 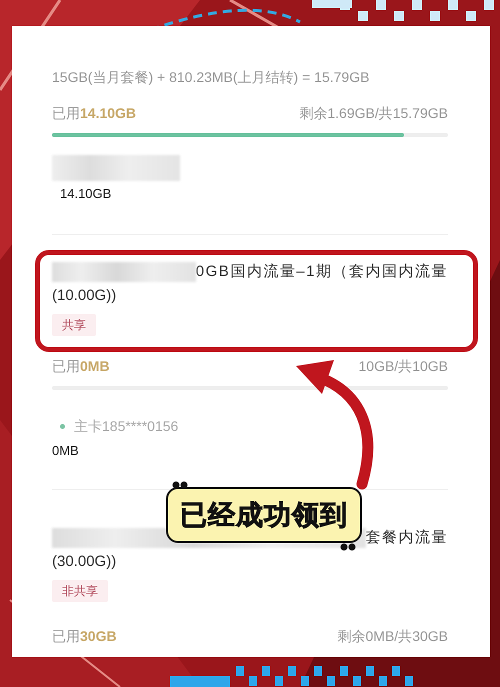 What do you see at coordinates (322, 272) in the screenshot?
I see `plan-title: 0GB国内流量–1期（套内国内流量` at bounding box center [322, 272].